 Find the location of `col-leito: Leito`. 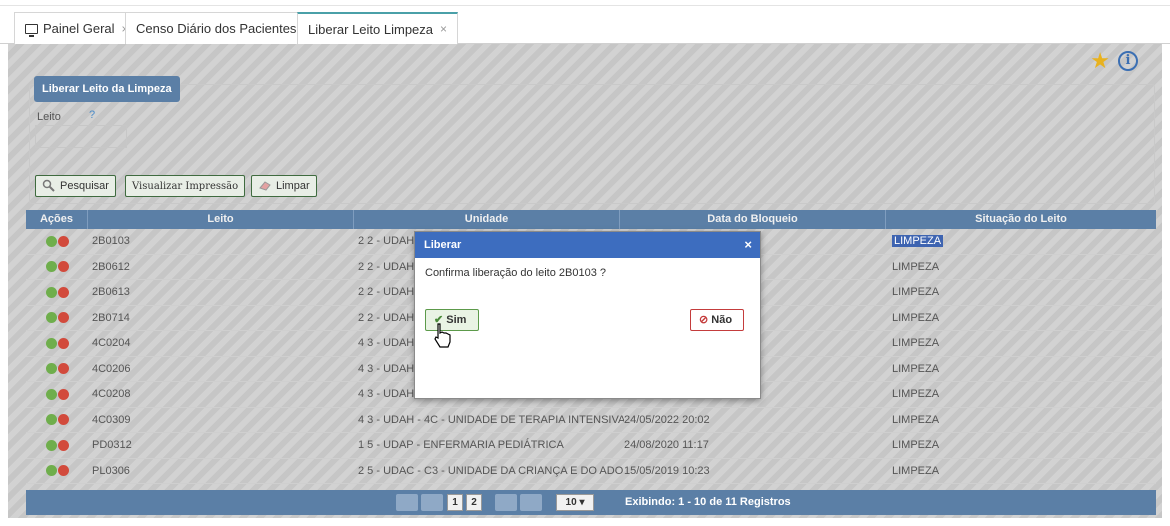

col-leito: Leito is located at coordinates (221, 219).